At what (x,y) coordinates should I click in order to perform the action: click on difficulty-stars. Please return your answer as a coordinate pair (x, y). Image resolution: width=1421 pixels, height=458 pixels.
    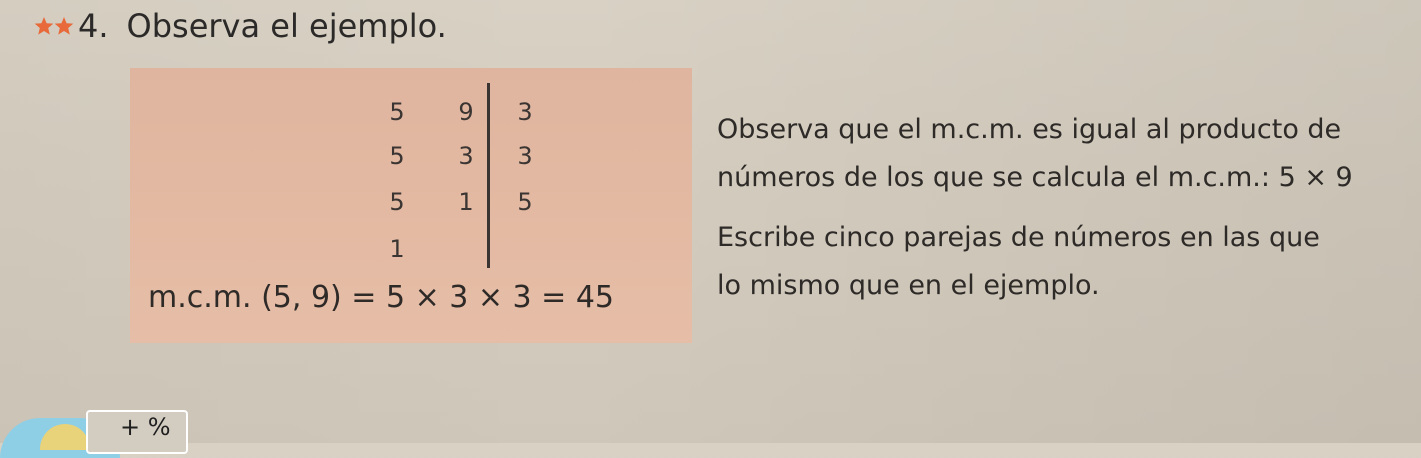
    Looking at the image, I should click on (54, 26).